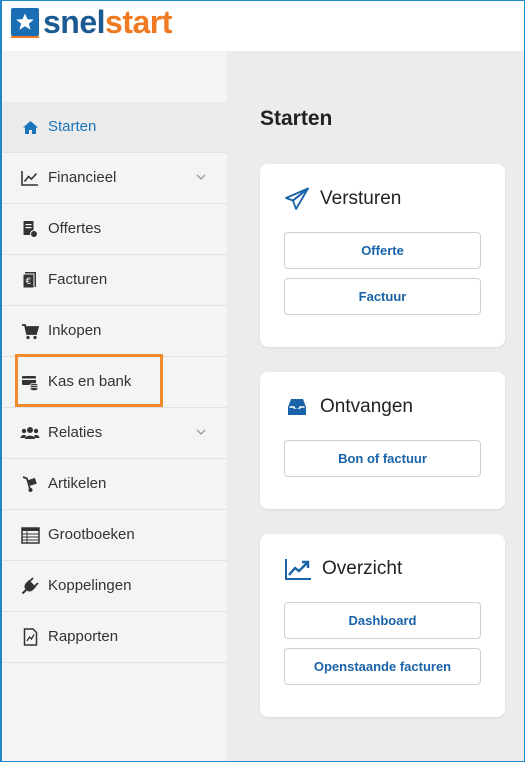 This screenshot has height=762, width=525. What do you see at coordinates (263, 26) in the screenshot?
I see `top-bar: snelstart` at bounding box center [263, 26].